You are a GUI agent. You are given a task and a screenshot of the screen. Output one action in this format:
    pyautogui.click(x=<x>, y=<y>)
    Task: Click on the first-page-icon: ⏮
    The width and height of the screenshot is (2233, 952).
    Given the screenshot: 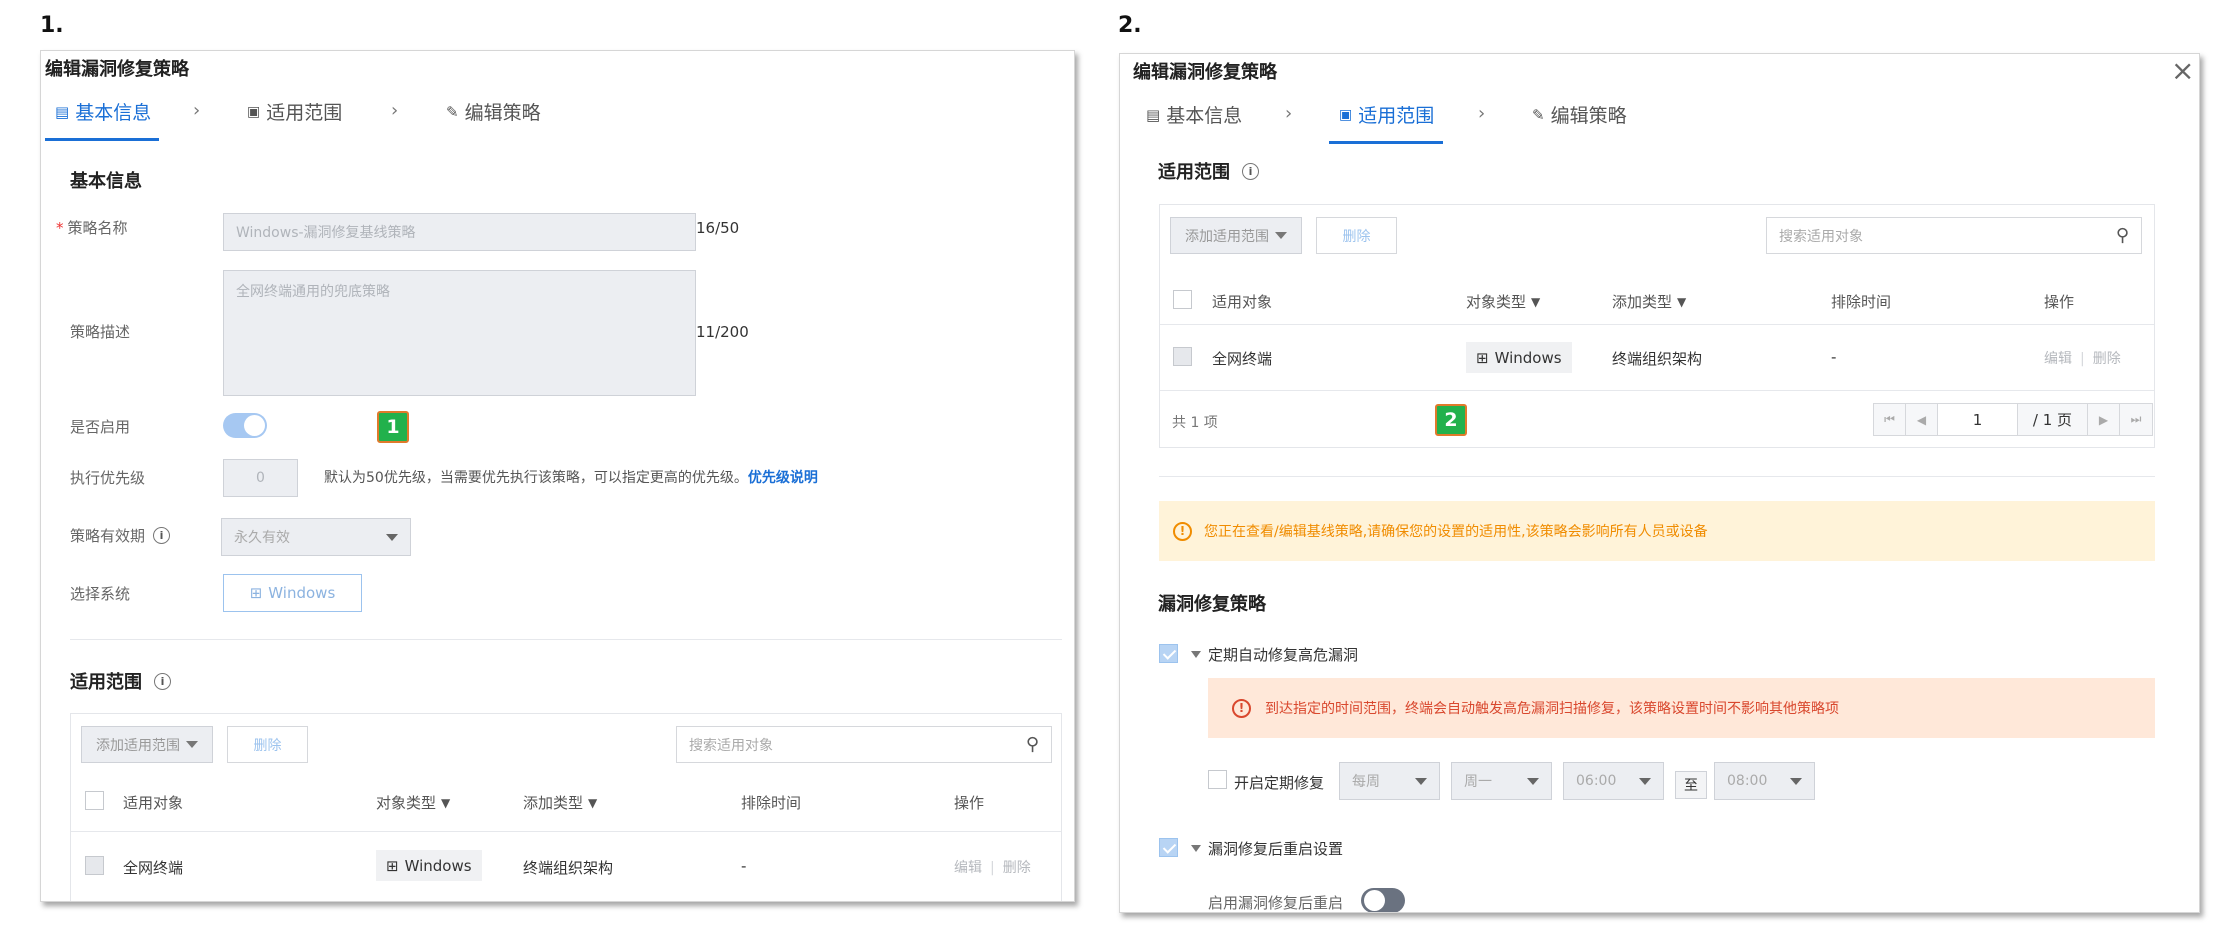 What is the action you would take?
    pyautogui.click(x=1890, y=419)
    